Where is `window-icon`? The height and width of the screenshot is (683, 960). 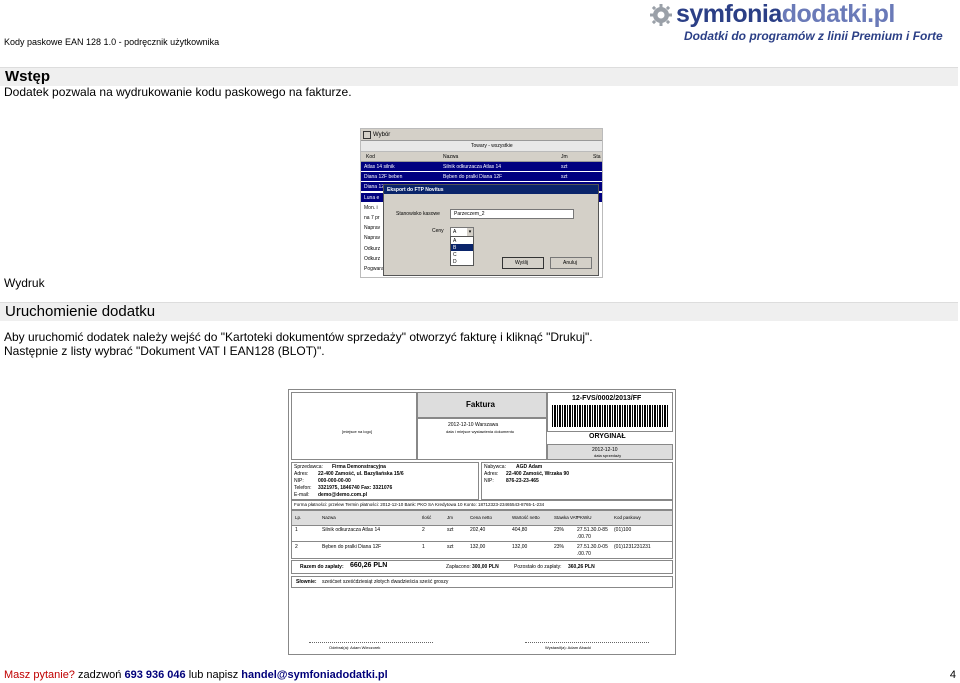 window-icon is located at coordinates (367, 135).